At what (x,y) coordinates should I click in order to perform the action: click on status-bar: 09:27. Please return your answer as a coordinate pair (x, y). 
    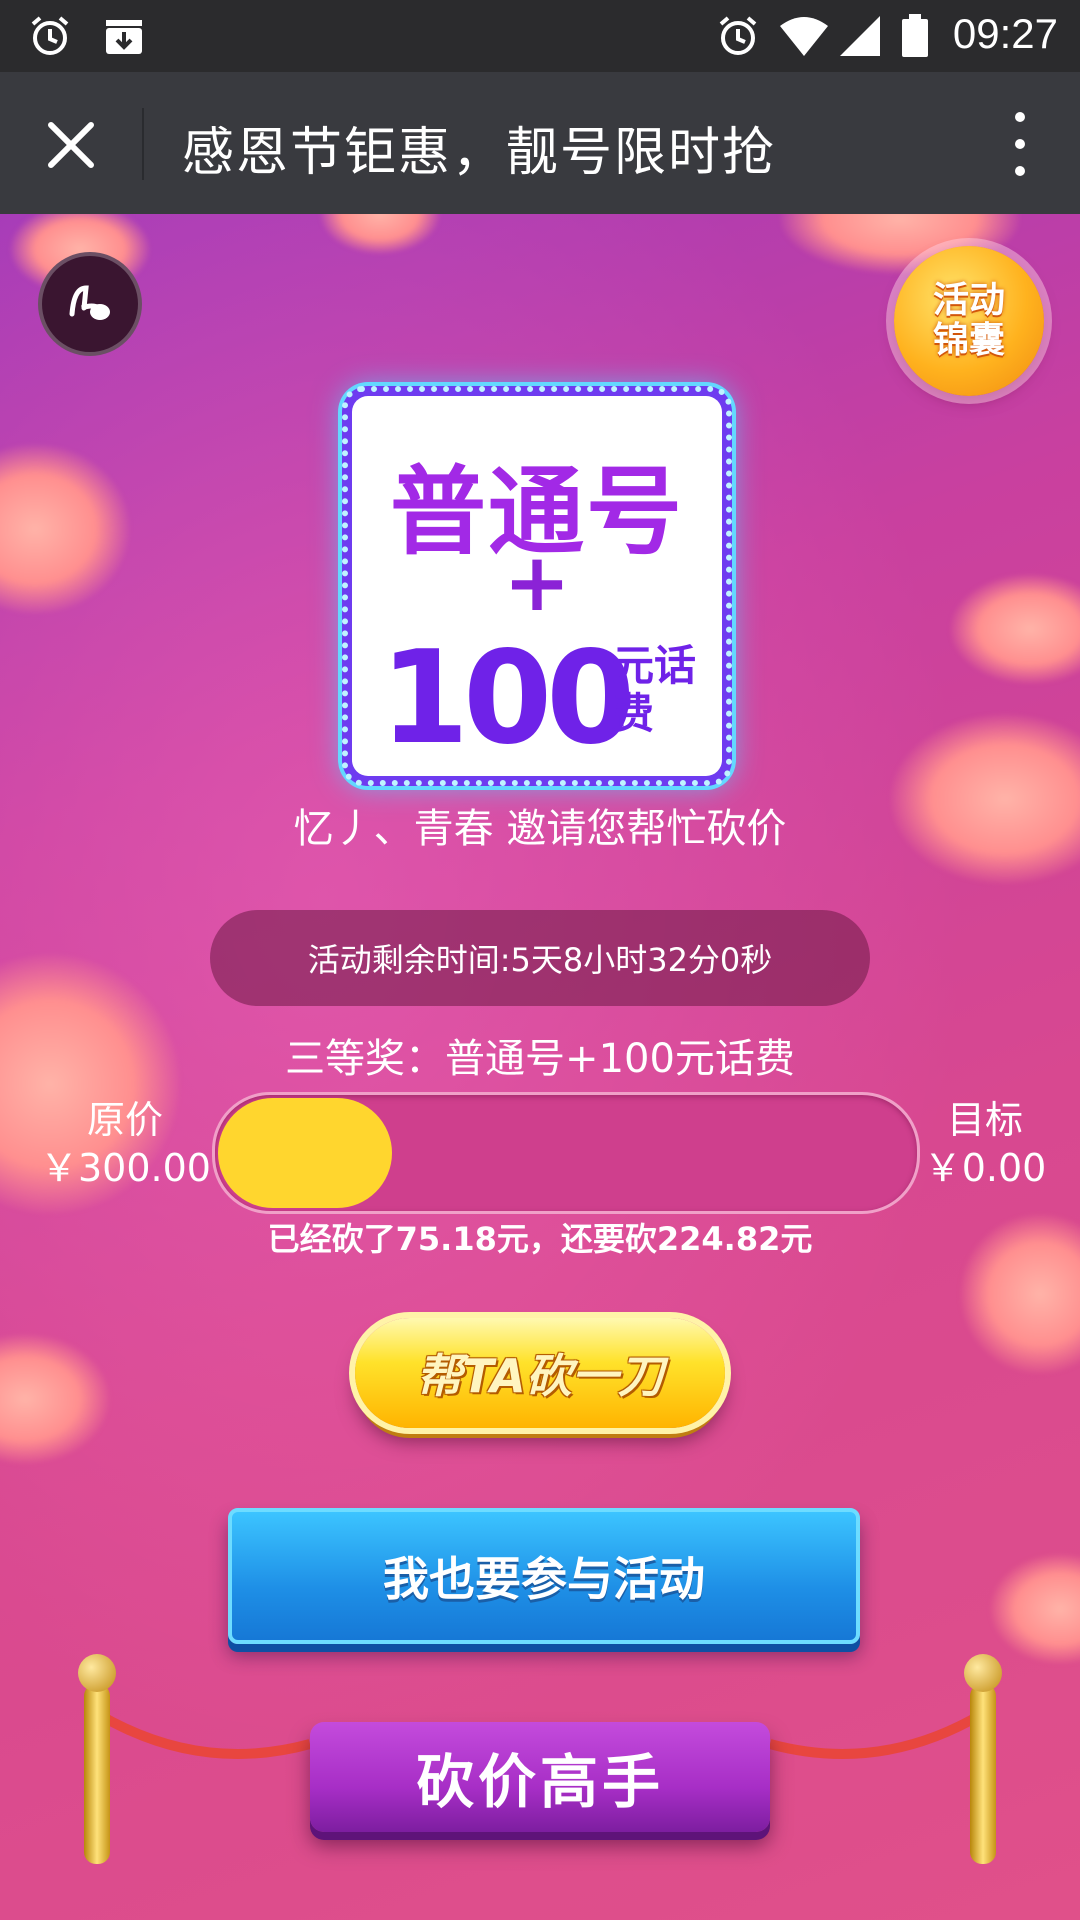
    Looking at the image, I should click on (540, 36).